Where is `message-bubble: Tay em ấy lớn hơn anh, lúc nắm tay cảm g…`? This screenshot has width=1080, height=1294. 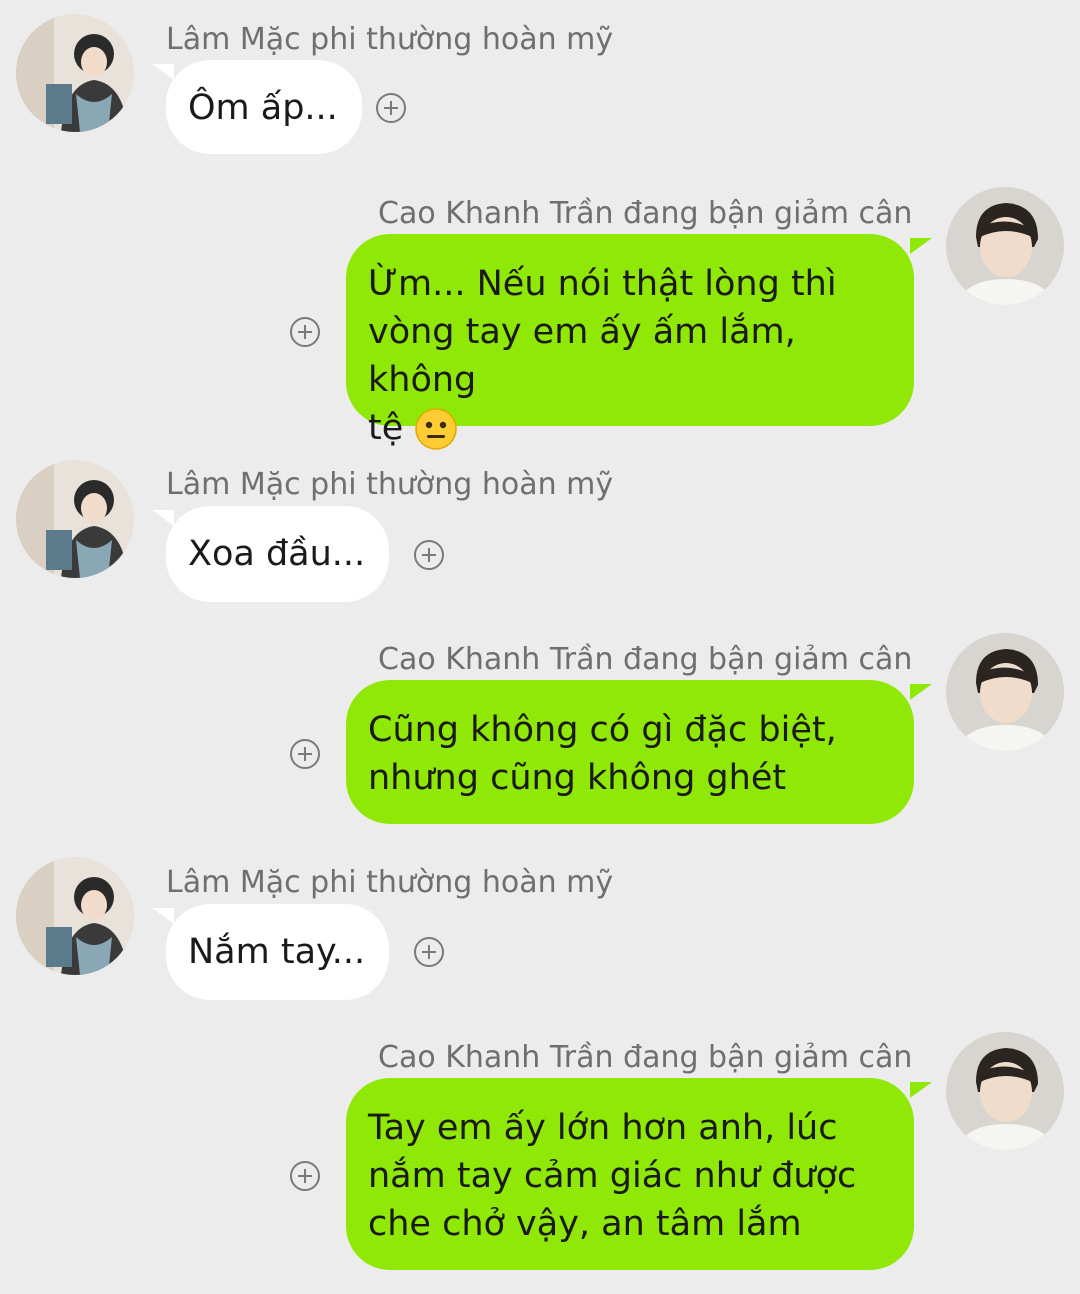
message-bubble: Tay em ấy lớn hơn anh, lúc nắm tay cảm g… is located at coordinates (630, 1174).